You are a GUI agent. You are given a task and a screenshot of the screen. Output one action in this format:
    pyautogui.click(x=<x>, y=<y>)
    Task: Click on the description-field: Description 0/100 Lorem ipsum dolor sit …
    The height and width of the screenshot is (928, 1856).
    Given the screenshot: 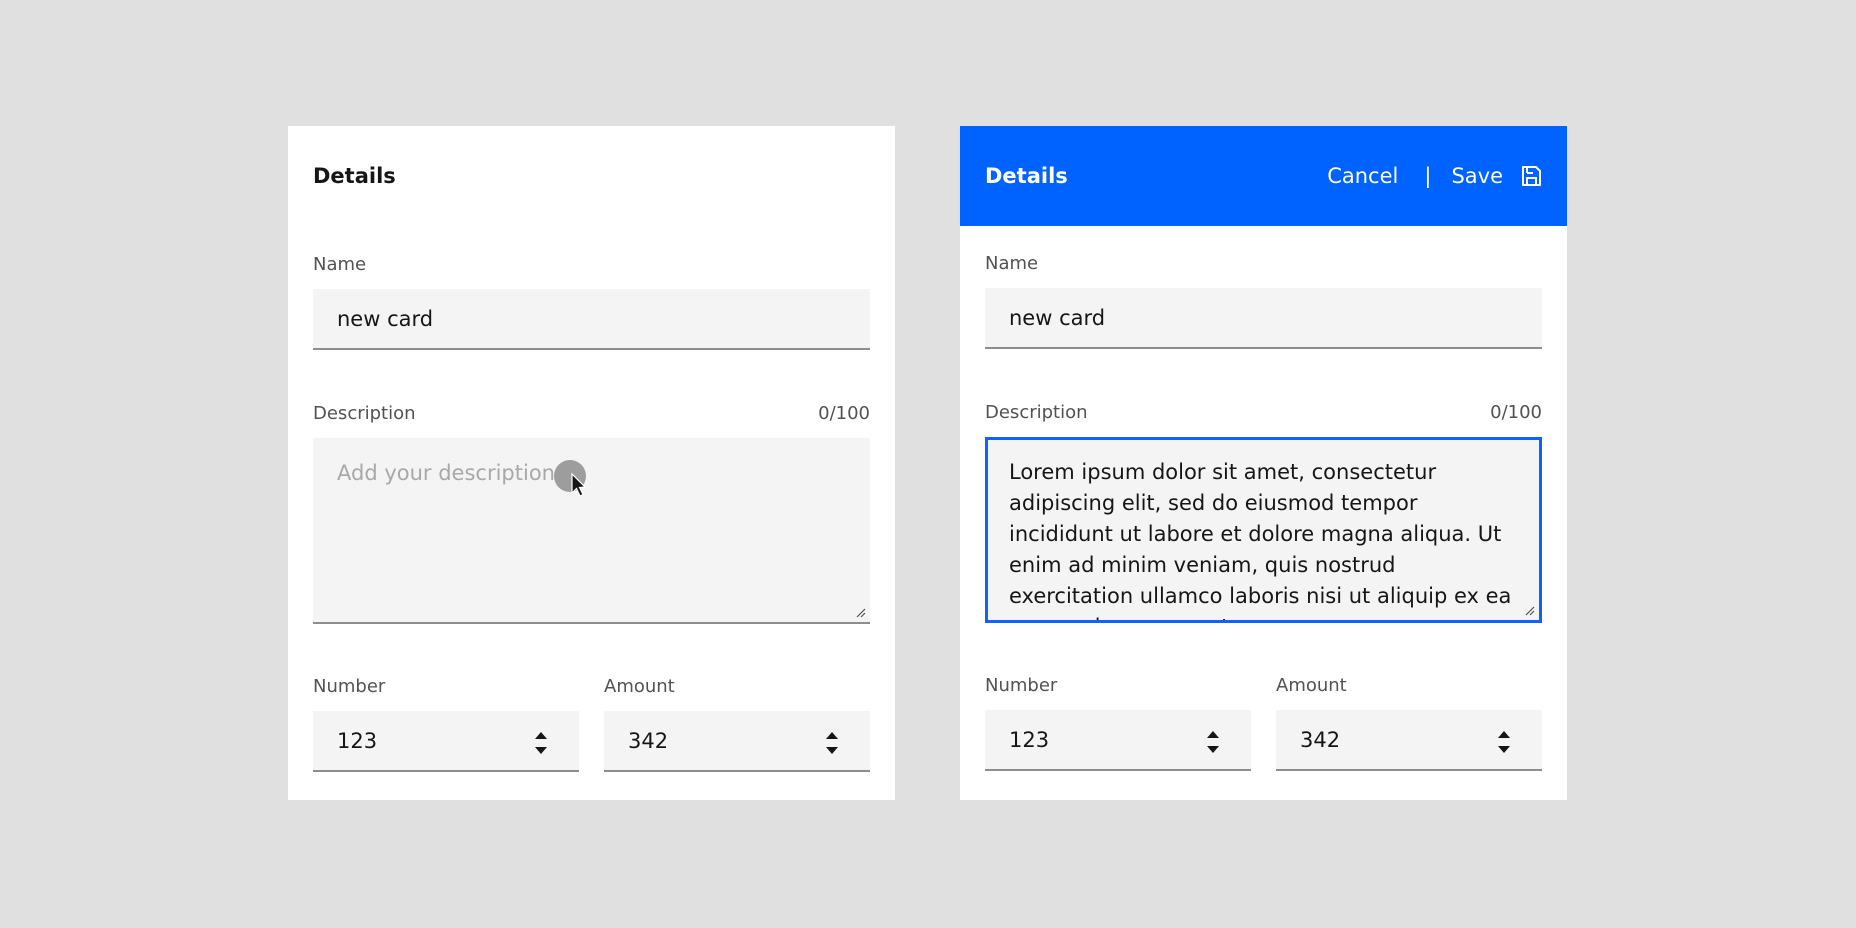 What is the action you would take?
    pyautogui.click(x=1263, y=512)
    